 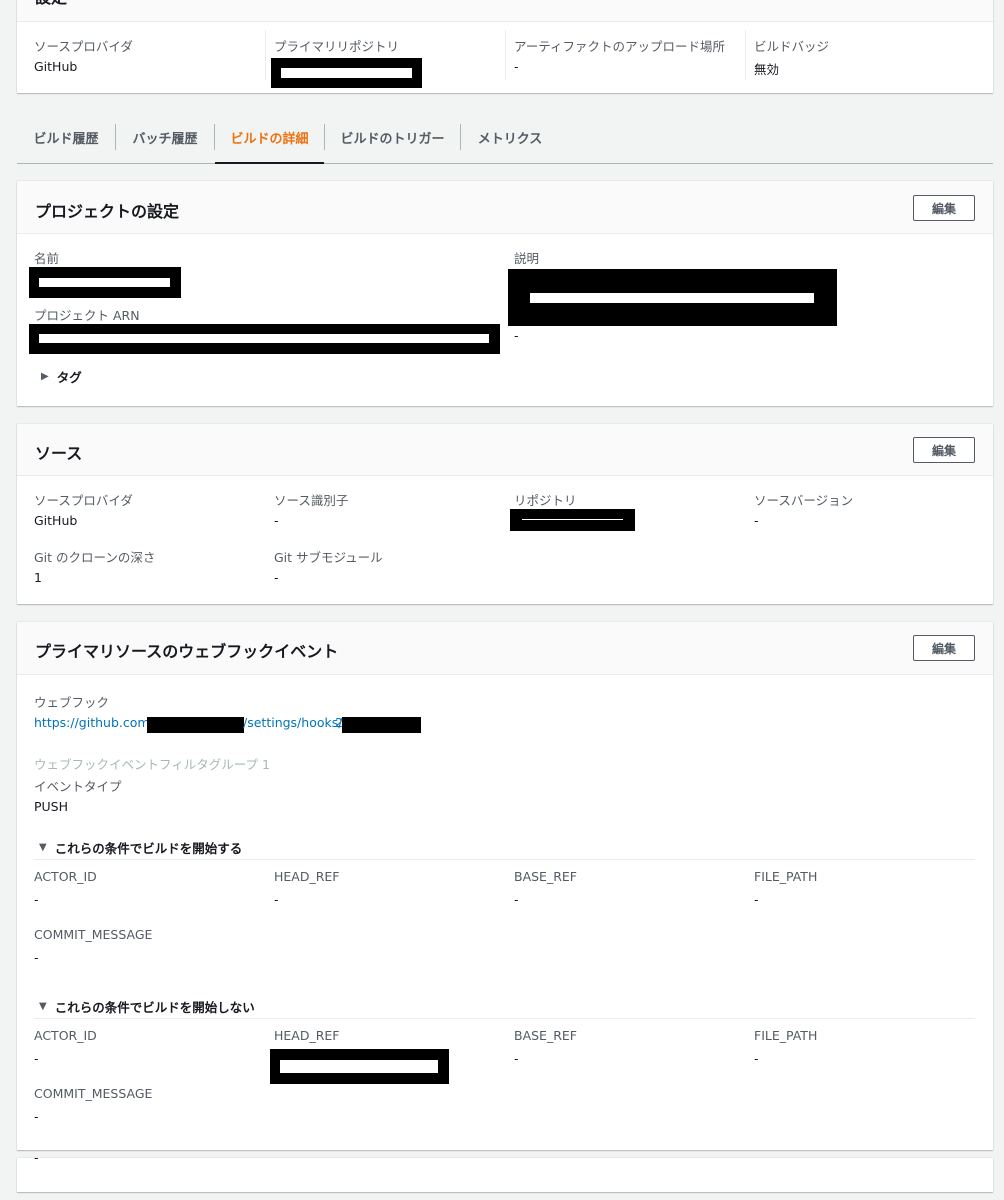 I want to click on webhook-edit-button: 編集, so click(x=944, y=648).